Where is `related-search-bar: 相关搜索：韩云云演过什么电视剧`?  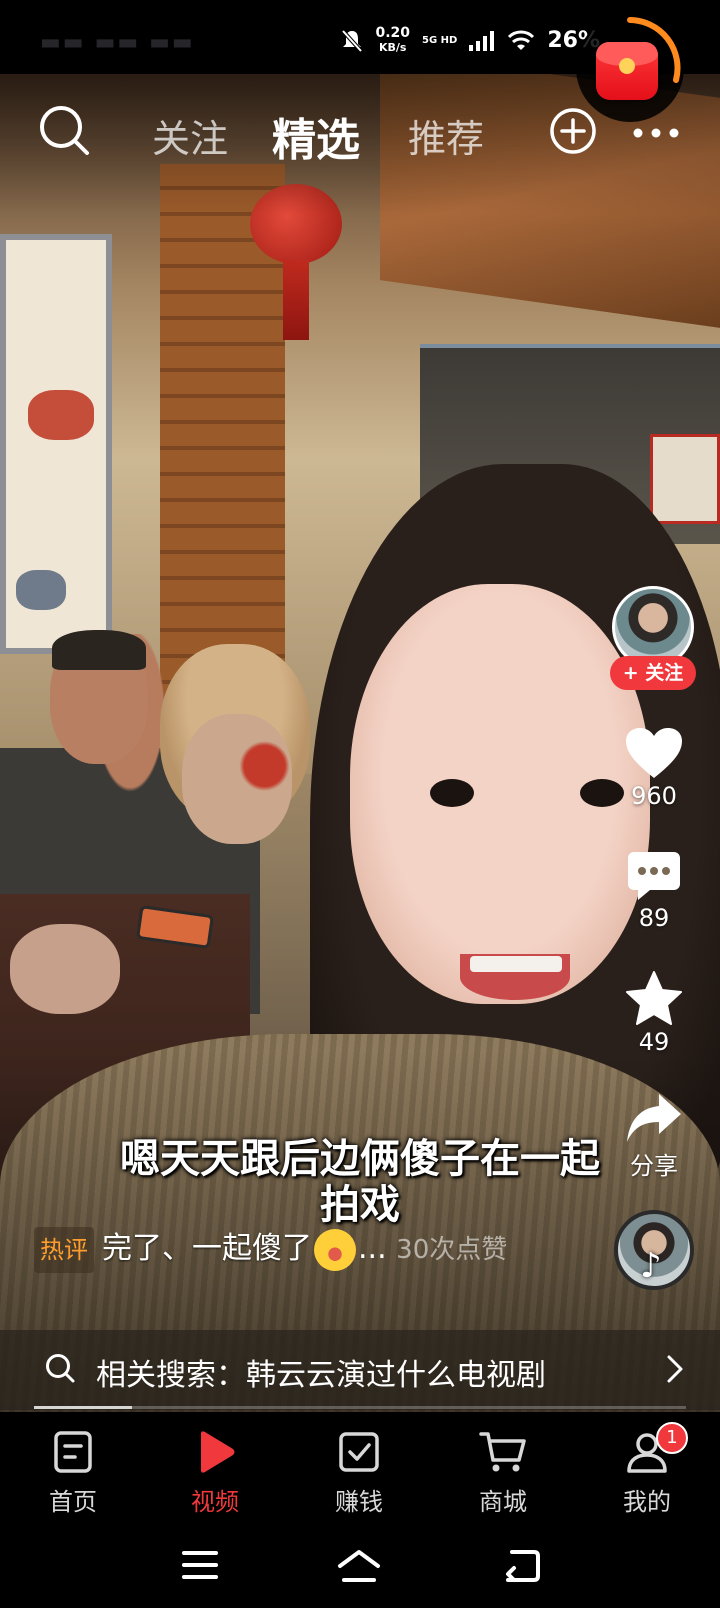 related-search-bar: 相关搜索：韩云云演过什么电视剧 is located at coordinates (360, 1370).